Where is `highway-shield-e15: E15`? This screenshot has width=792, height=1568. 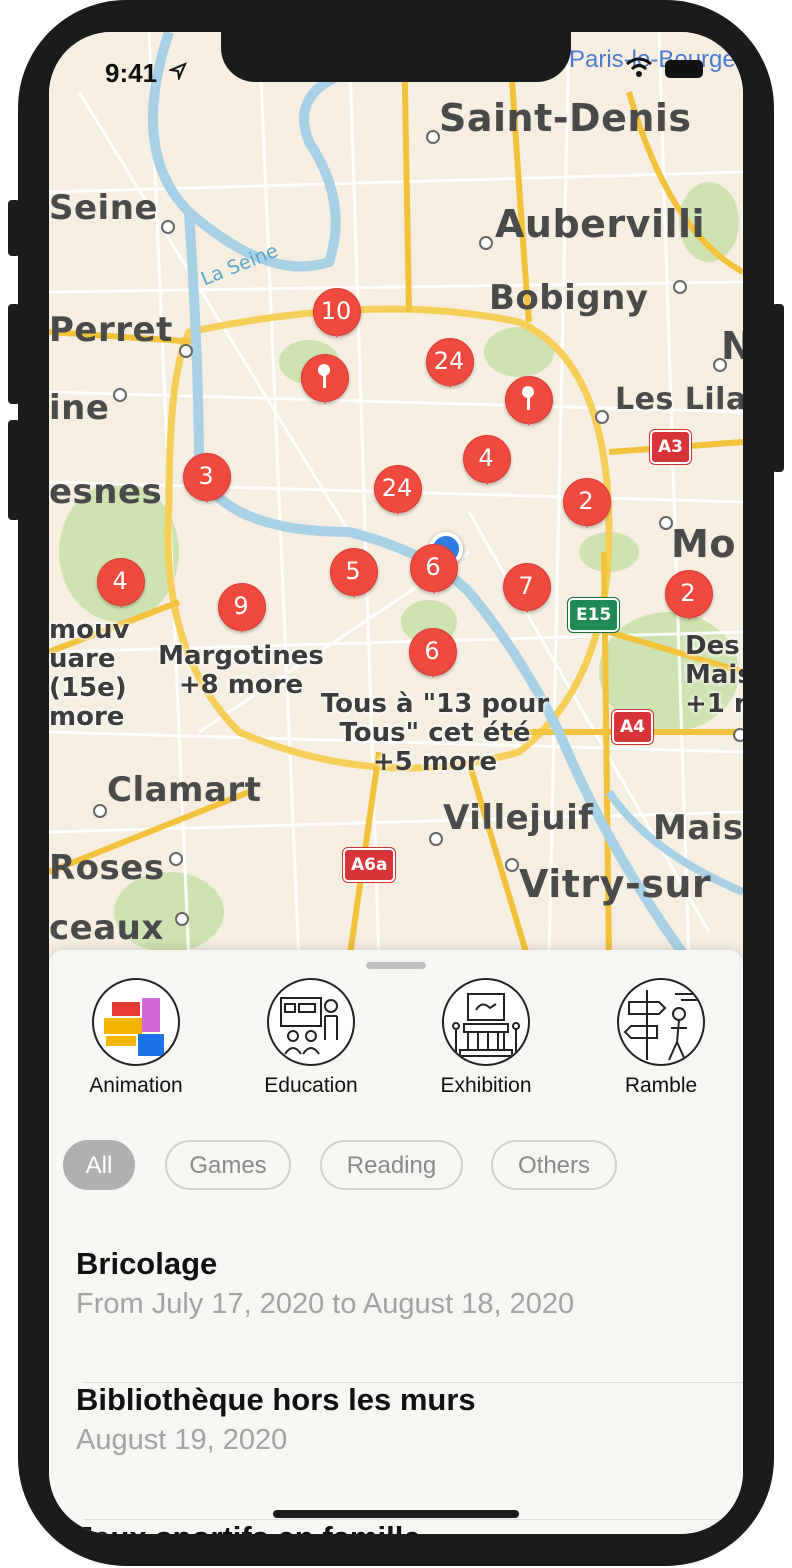 highway-shield-e15: E15 is located at coordinates (594, 615).